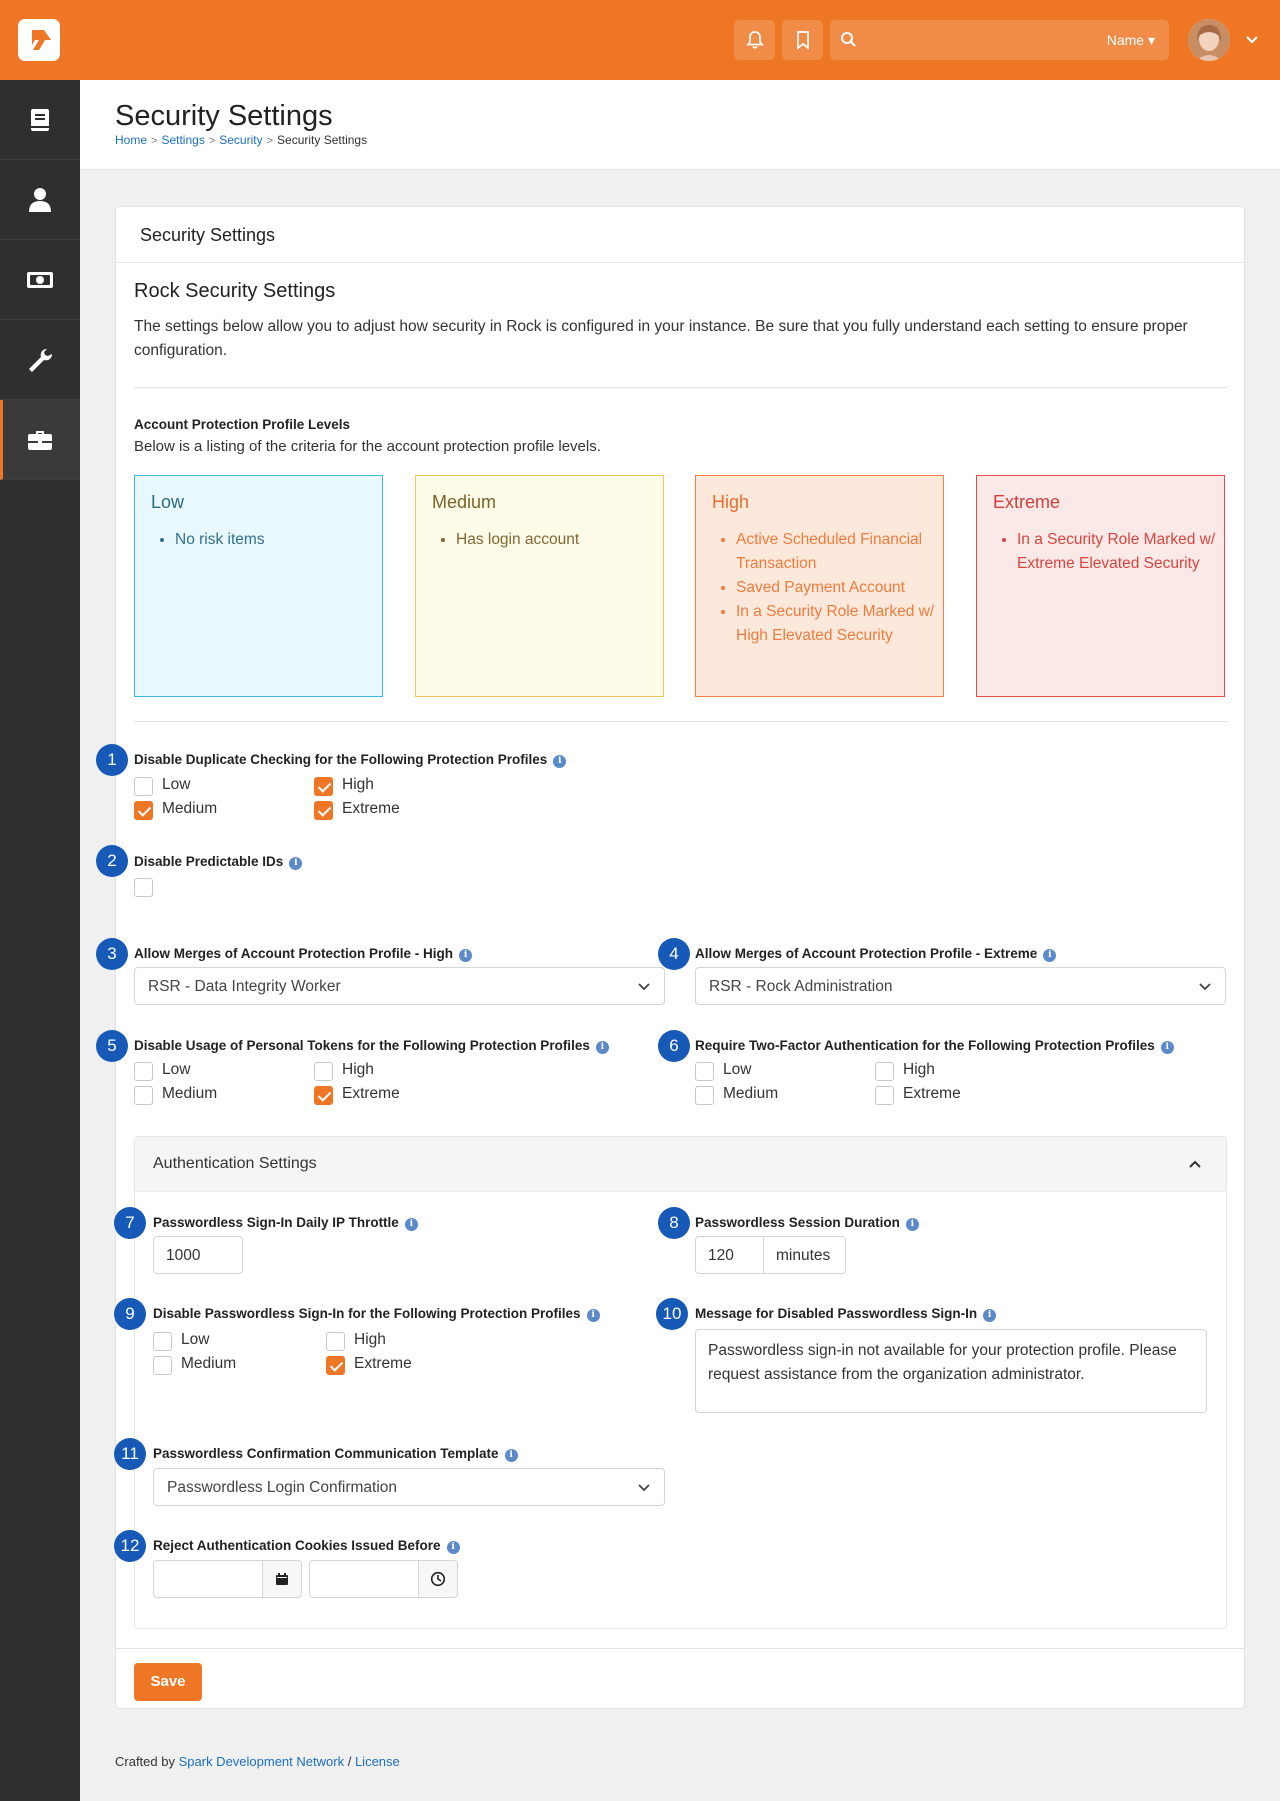 The width and height of the screenshot is (1280, 1801). Describe the element at coordinates (224, 116) in the screenshot. I see `page-title: Security Settings` at that location.